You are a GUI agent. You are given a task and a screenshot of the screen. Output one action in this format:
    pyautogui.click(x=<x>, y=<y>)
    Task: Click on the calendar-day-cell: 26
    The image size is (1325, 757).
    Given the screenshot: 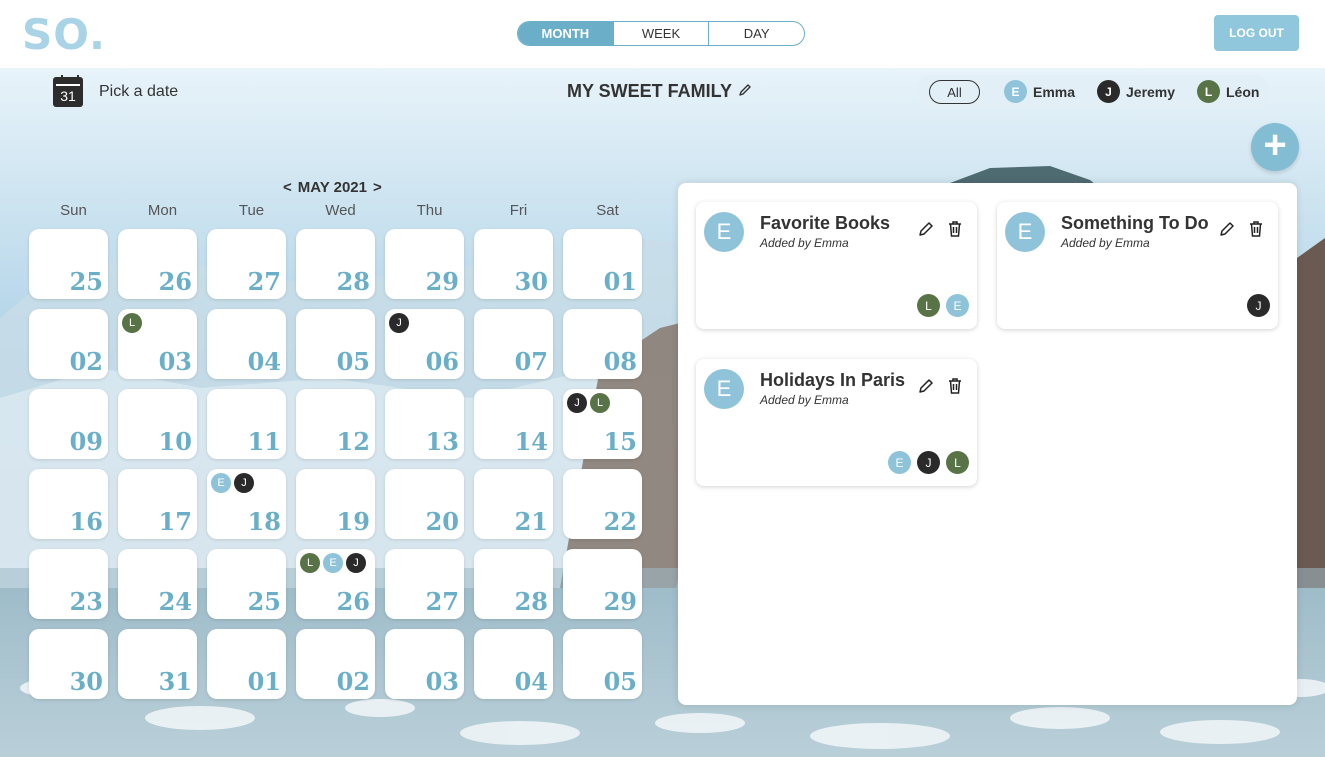 What is the action you would take?
    pyautogui.click(x=157, y=264)
    